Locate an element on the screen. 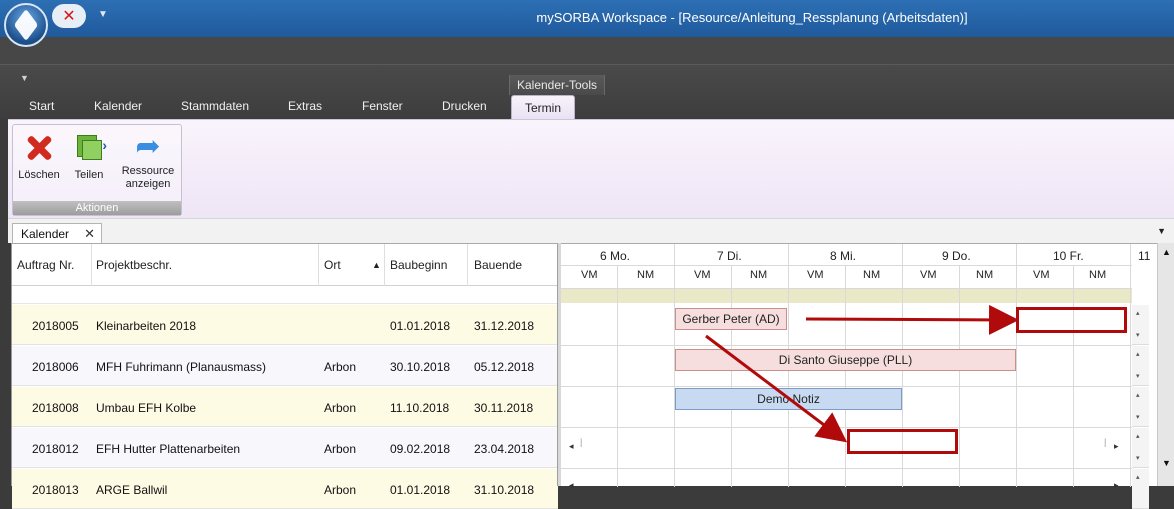 The height and width of the screenshot is (509, 1174). vertical-scrollbar: ▲ ▼ is located at coordinates (1165, 364).